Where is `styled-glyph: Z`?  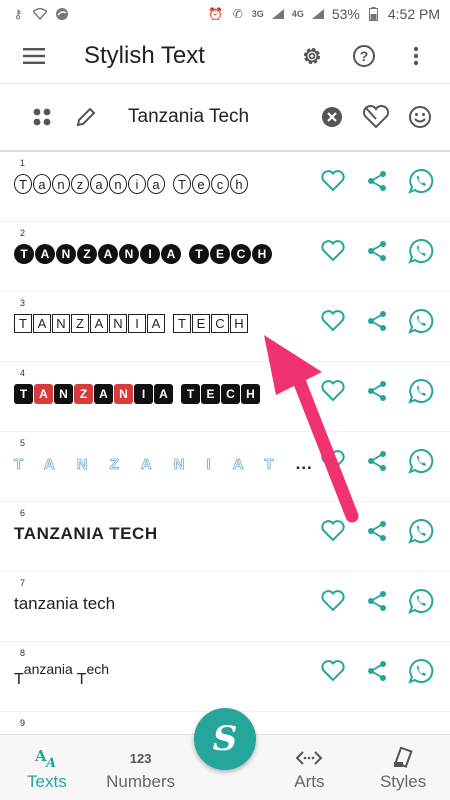 styled-glyph: Z is located at coordinates (87, 254).